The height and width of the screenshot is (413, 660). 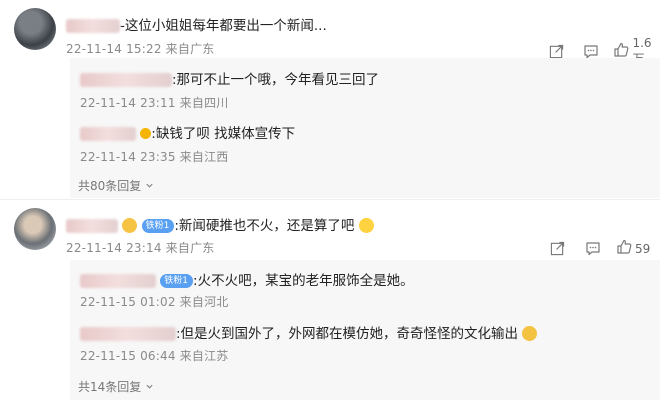 I want to click on reply-2-line: :但是火到国外了，外网都在模仿她，奇奇怪怪的文化输出, so click(x=309, y=332).